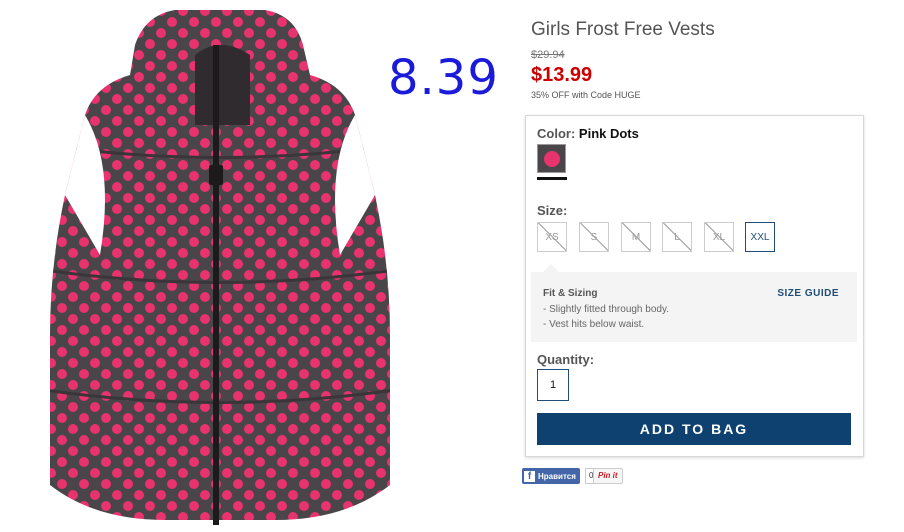  I want to click on color-label: Color:, so click(556, 133).